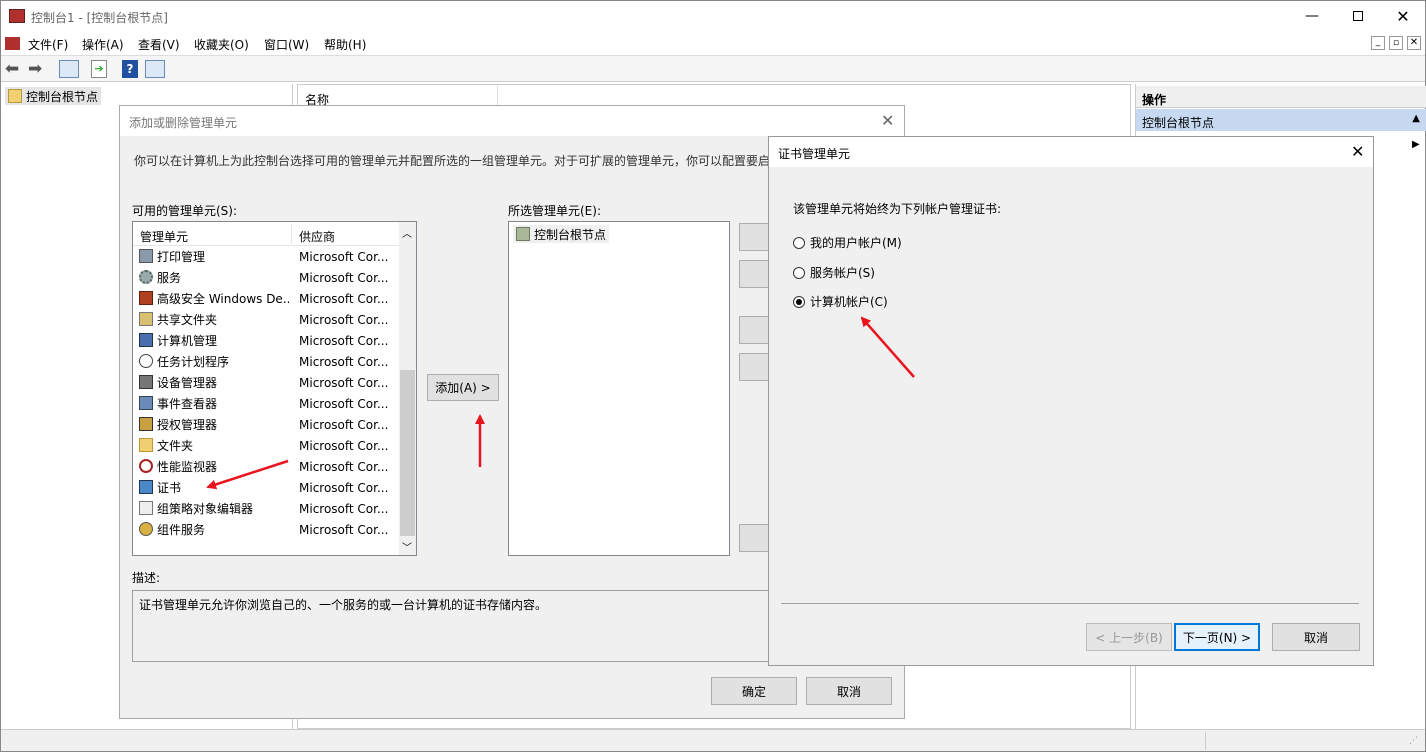 The height and width of the screenshot is (752, 1426). Describe the element at coordinates (887, 347) in the screenshot. I see `arrow-to-computer-account` at that location.